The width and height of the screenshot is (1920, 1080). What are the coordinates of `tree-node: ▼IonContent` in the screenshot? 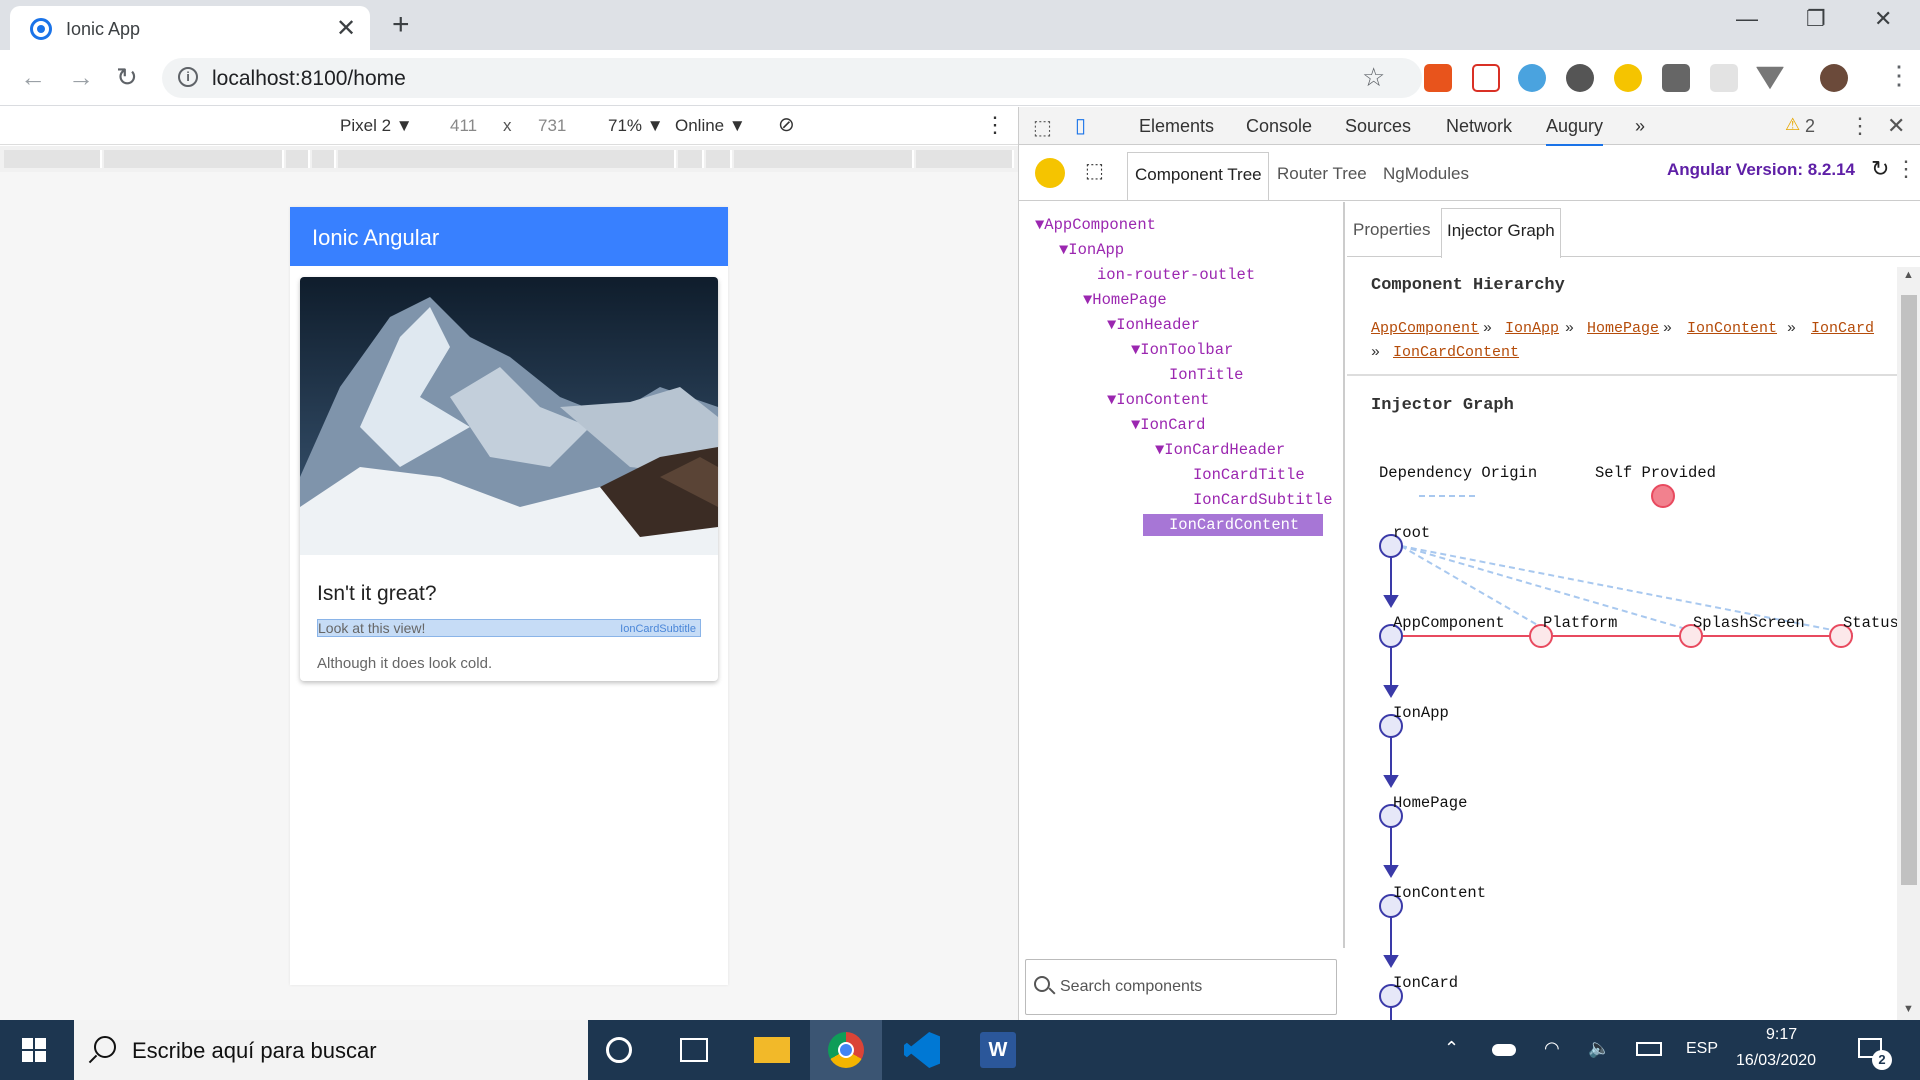 It's located at (1158, 400).